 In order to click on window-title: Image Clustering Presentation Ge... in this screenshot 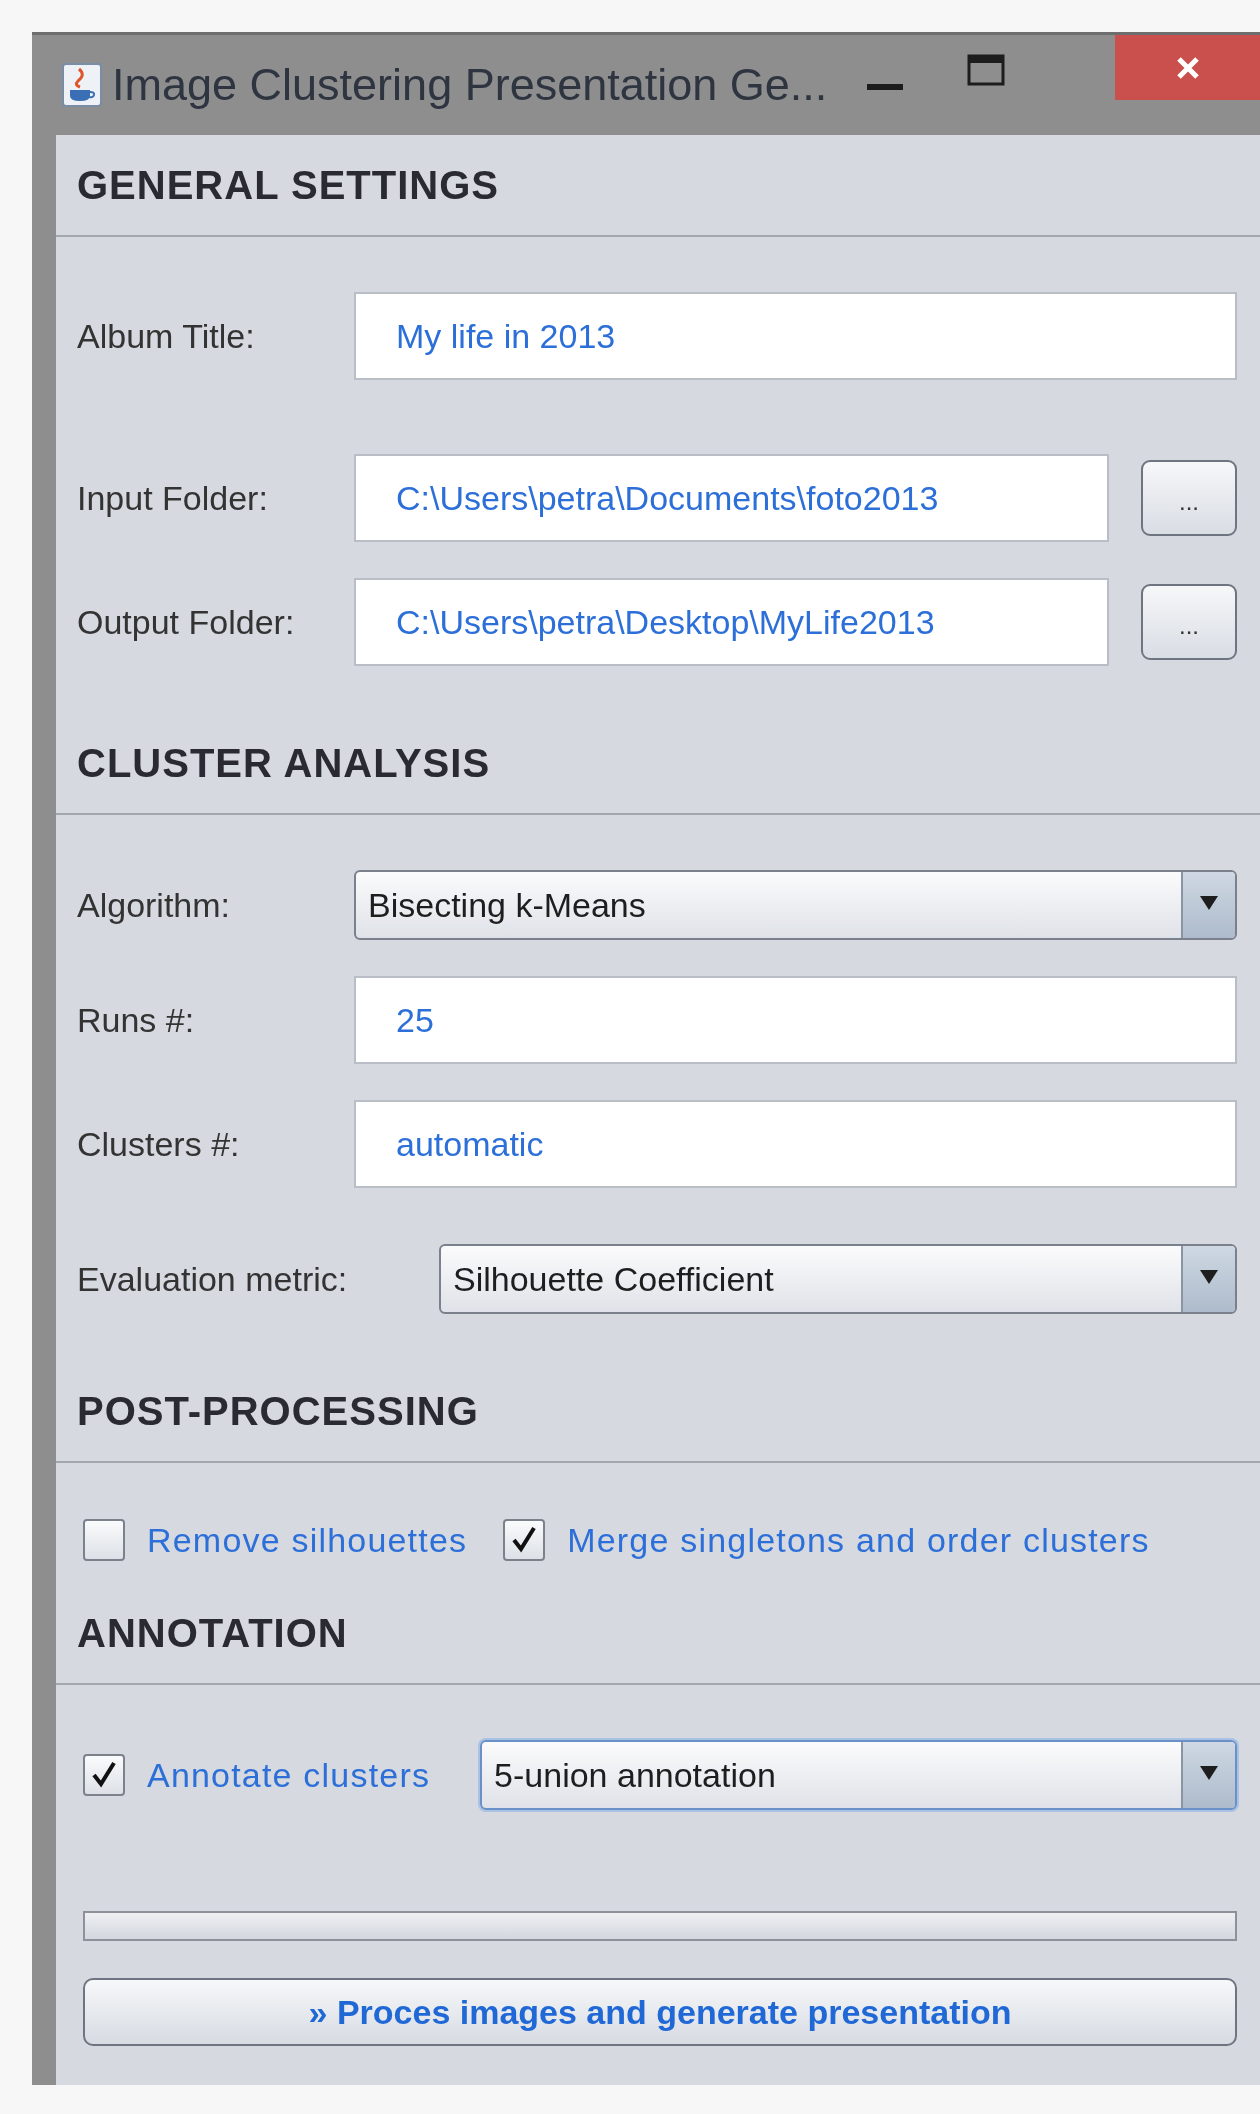, I will do `click(470, 85)`.